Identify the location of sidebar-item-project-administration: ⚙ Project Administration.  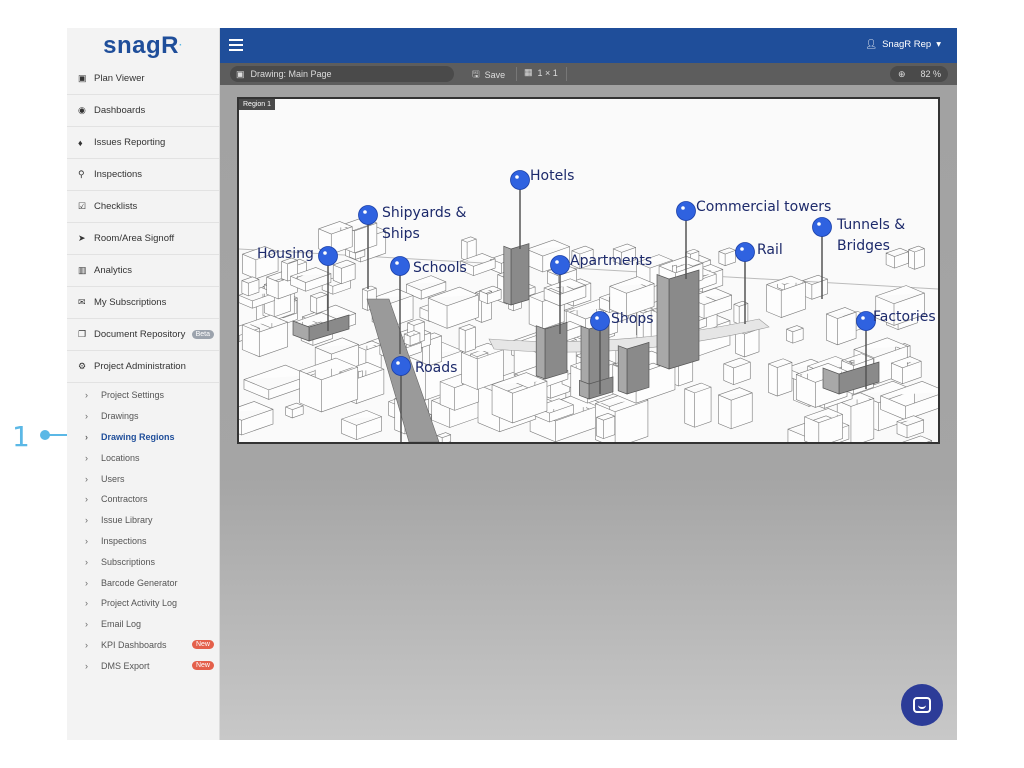
(143, 367).